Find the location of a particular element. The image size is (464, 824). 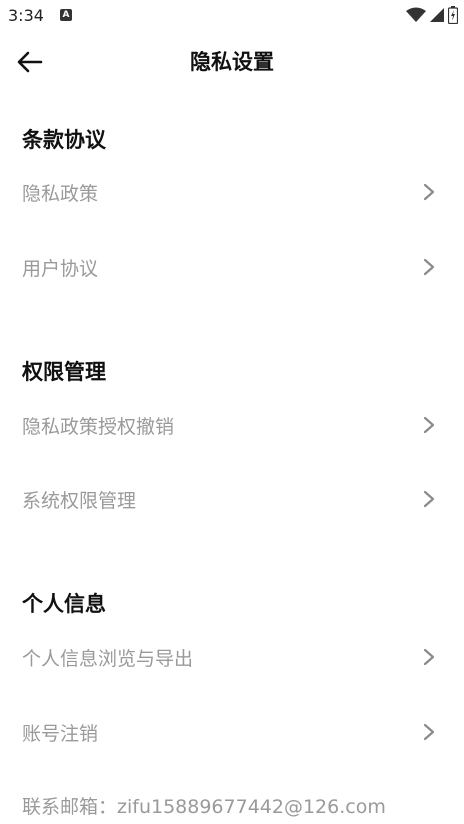

header: 隐私设置 is located at coordinates (232, 62).